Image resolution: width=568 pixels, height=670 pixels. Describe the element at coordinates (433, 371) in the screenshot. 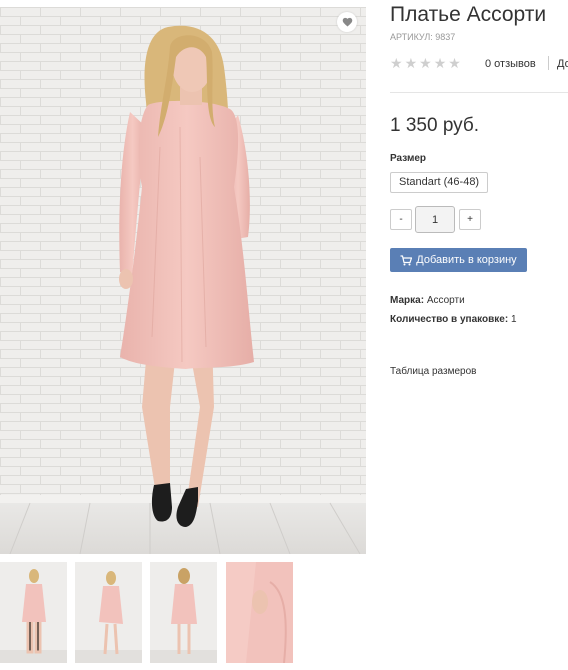

I see `size-table-link: Таблица размеров` at that location.